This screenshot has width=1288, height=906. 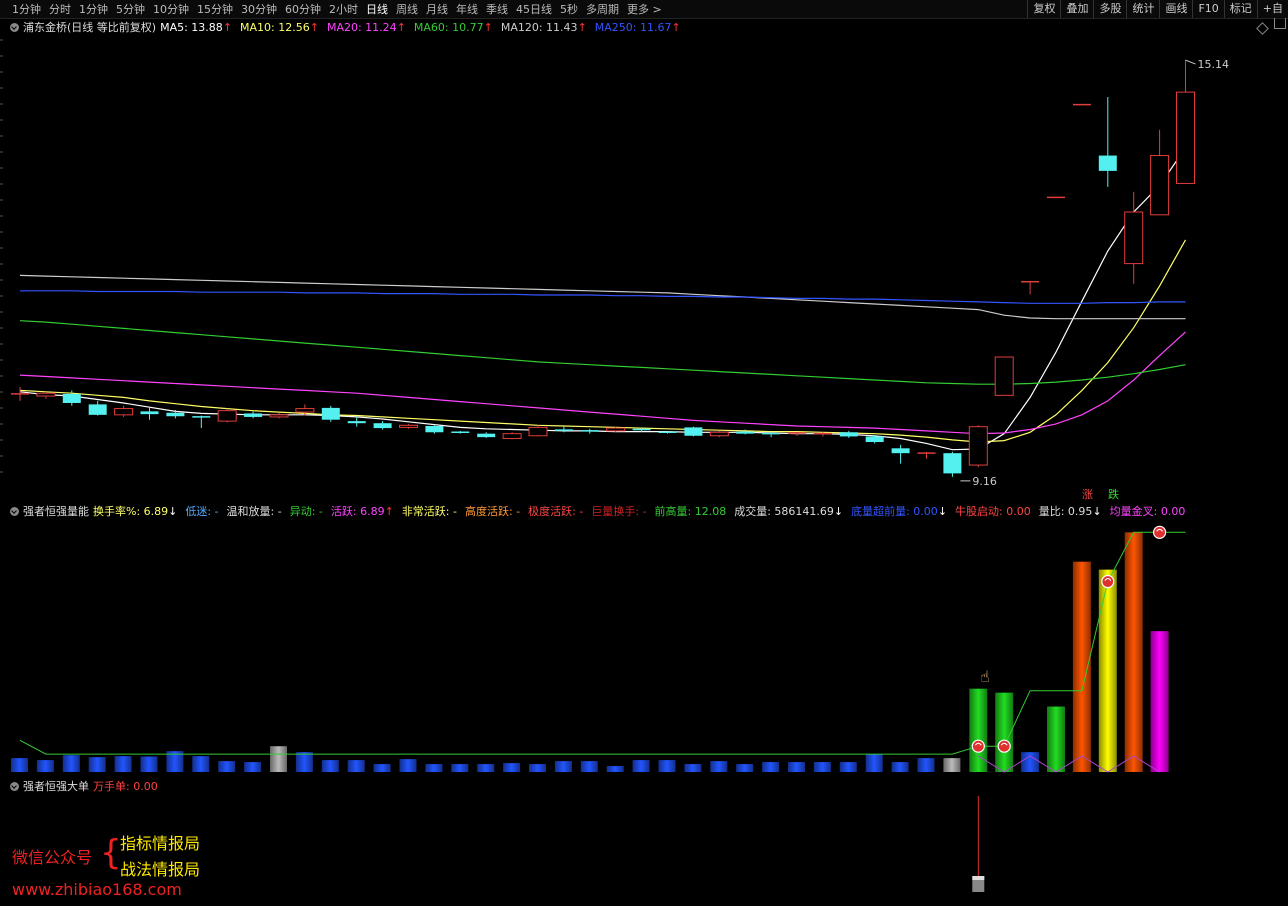 What do you see at coordinates (130, 9) in the screenshot?
I see `period-tab: 5分钟` at bounding box center [130, 9].